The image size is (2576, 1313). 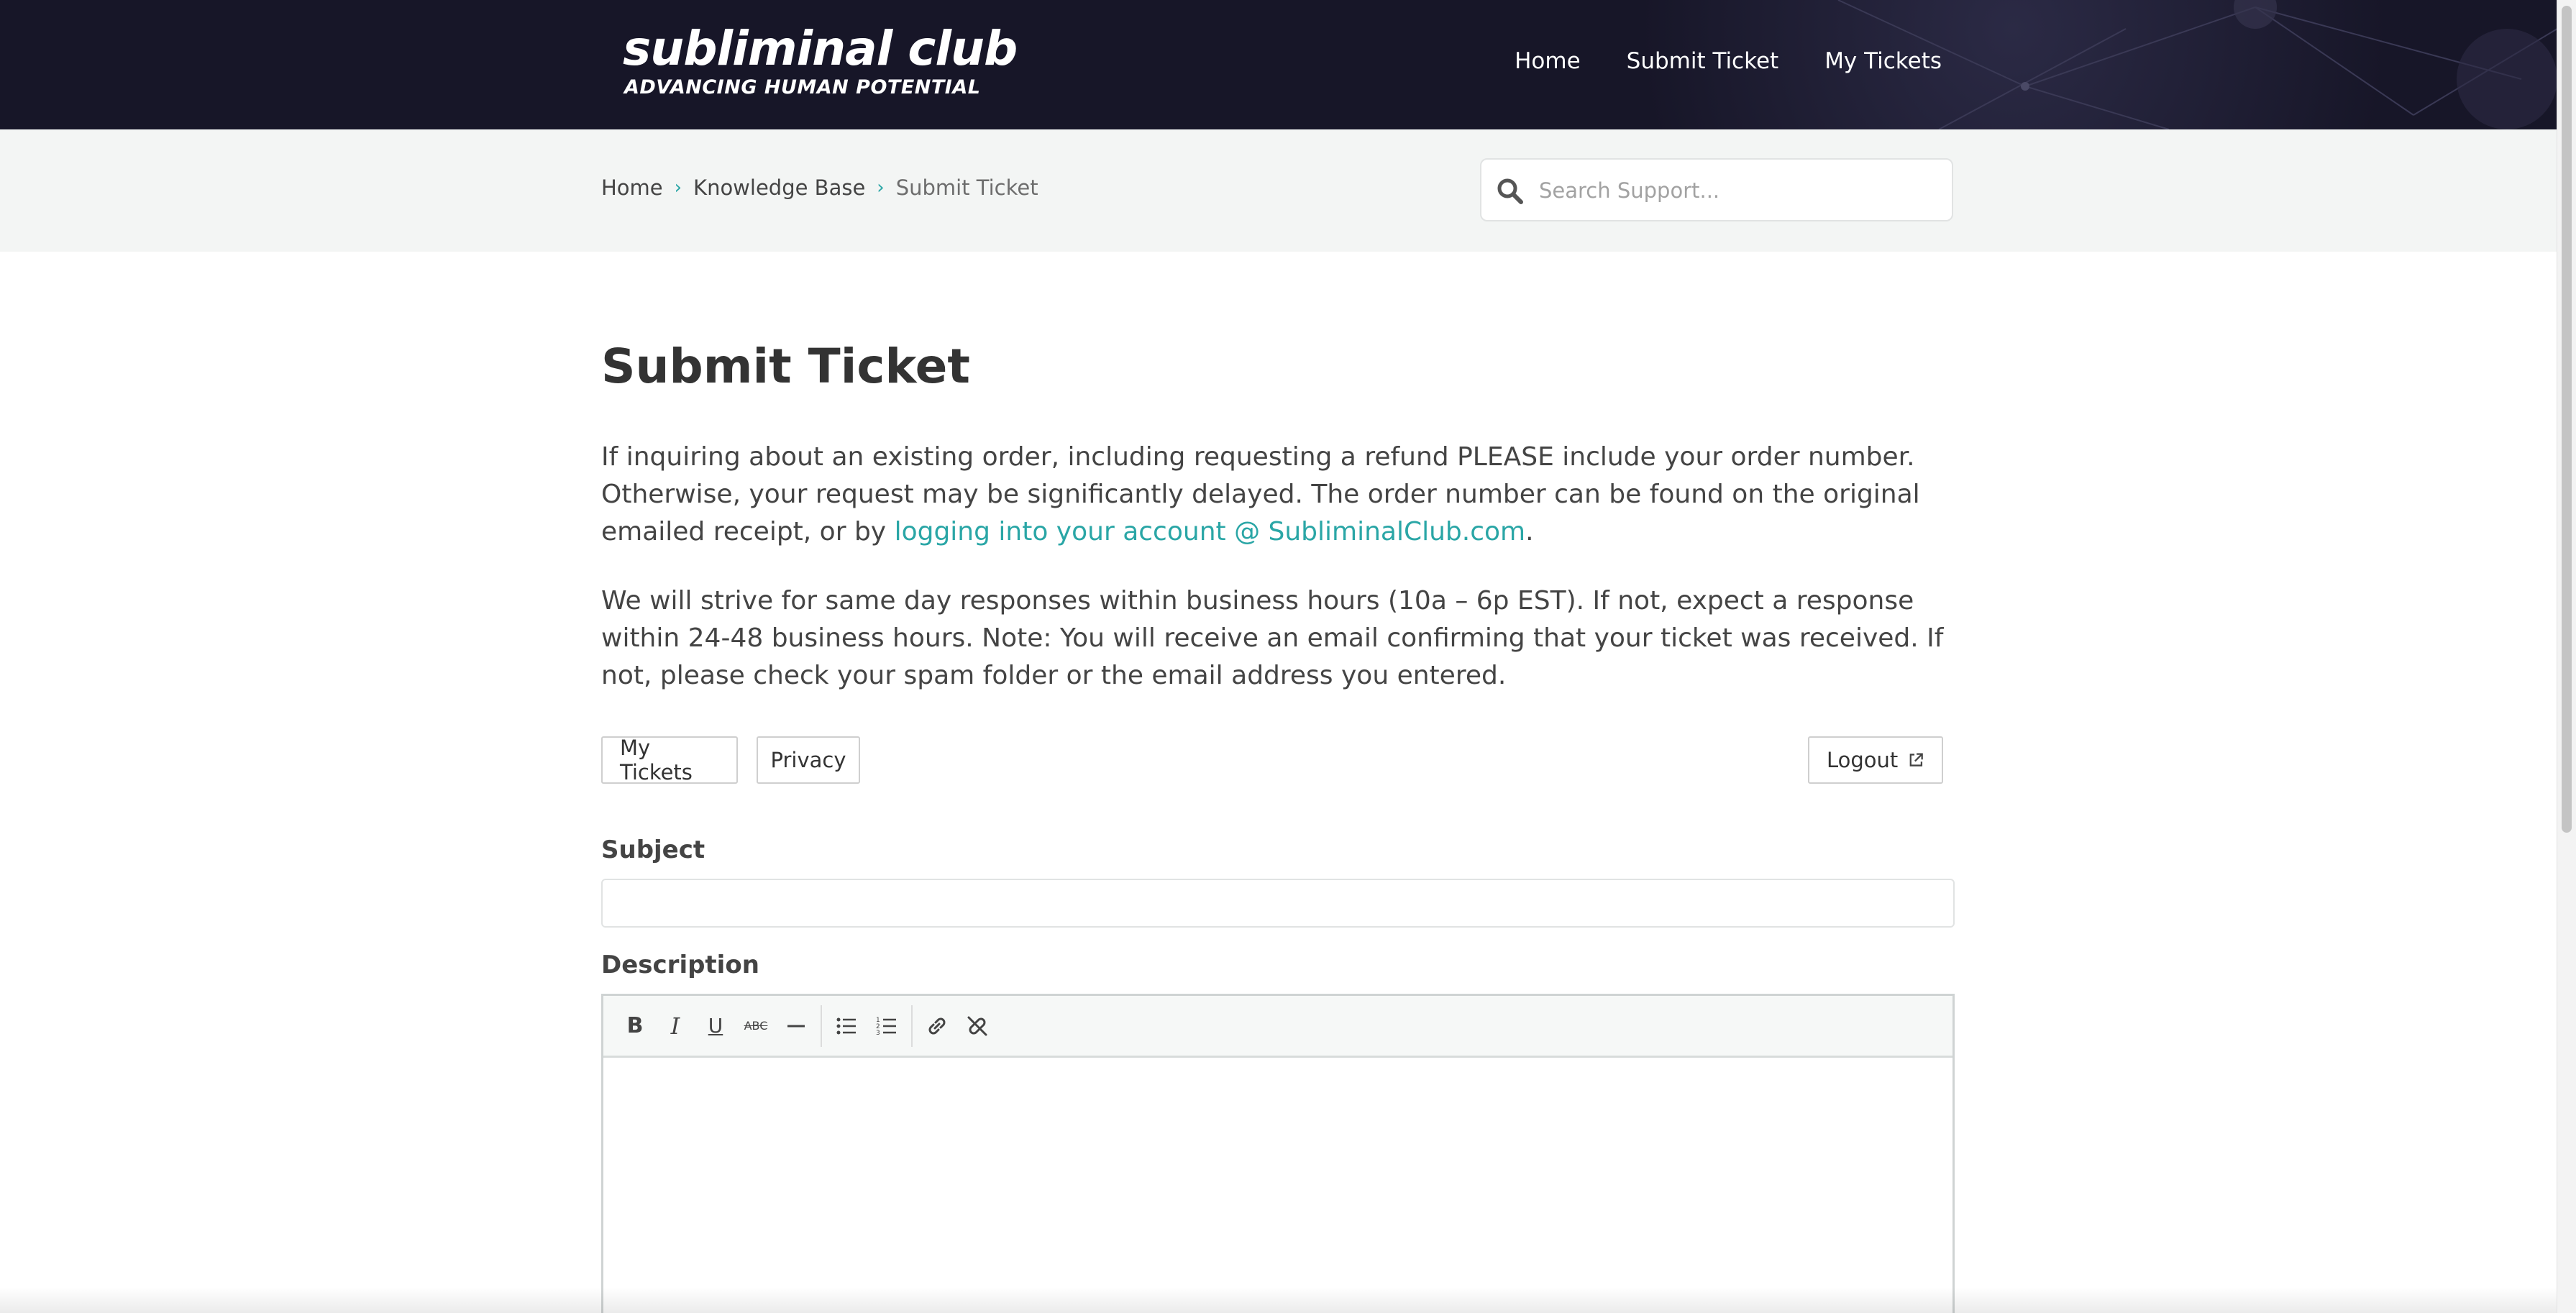 I want to click on subject-label: Subject, so click(x=653, y=850).